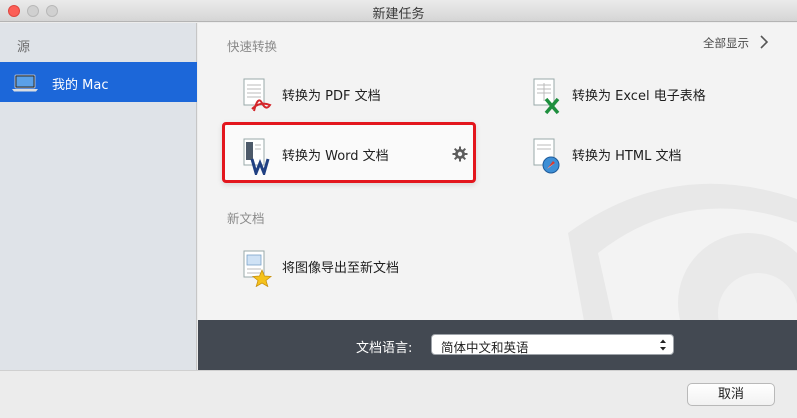  Describe the element at coordinates (663, 345) in the screenshot. I see `up-down-arrows-icon` at that location.